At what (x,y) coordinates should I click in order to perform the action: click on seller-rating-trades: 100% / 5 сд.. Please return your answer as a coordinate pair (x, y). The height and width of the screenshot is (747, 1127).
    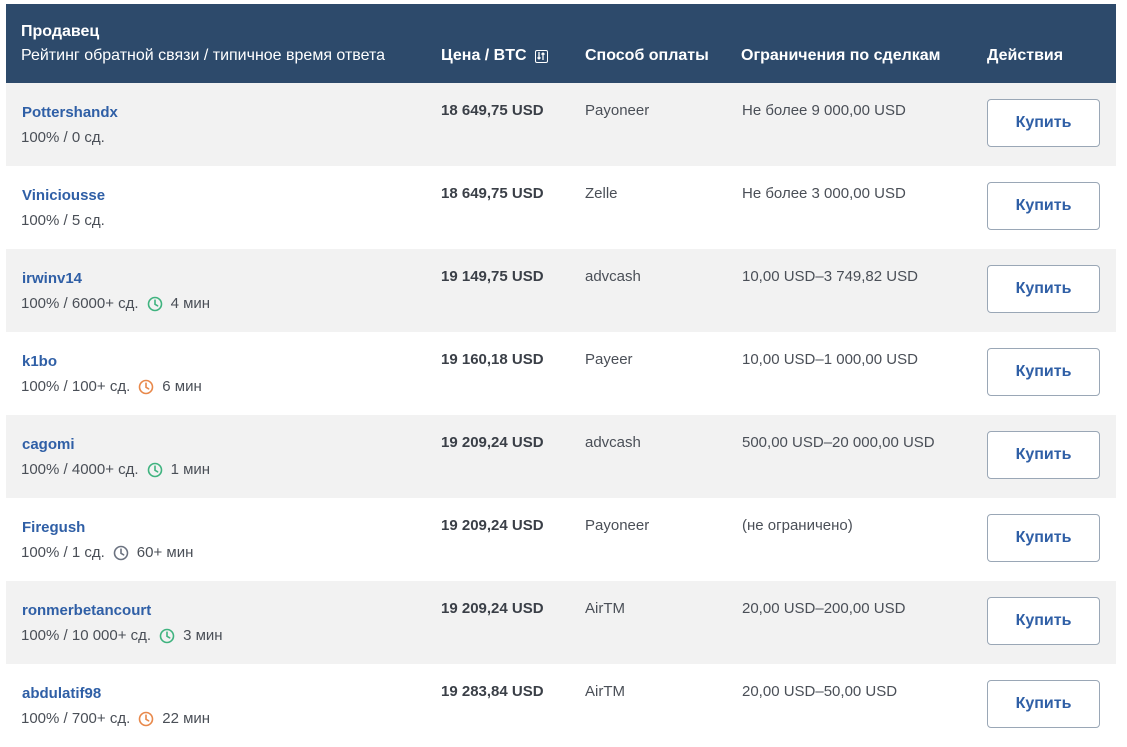
    Looking at the image, I should click on (63, 220).